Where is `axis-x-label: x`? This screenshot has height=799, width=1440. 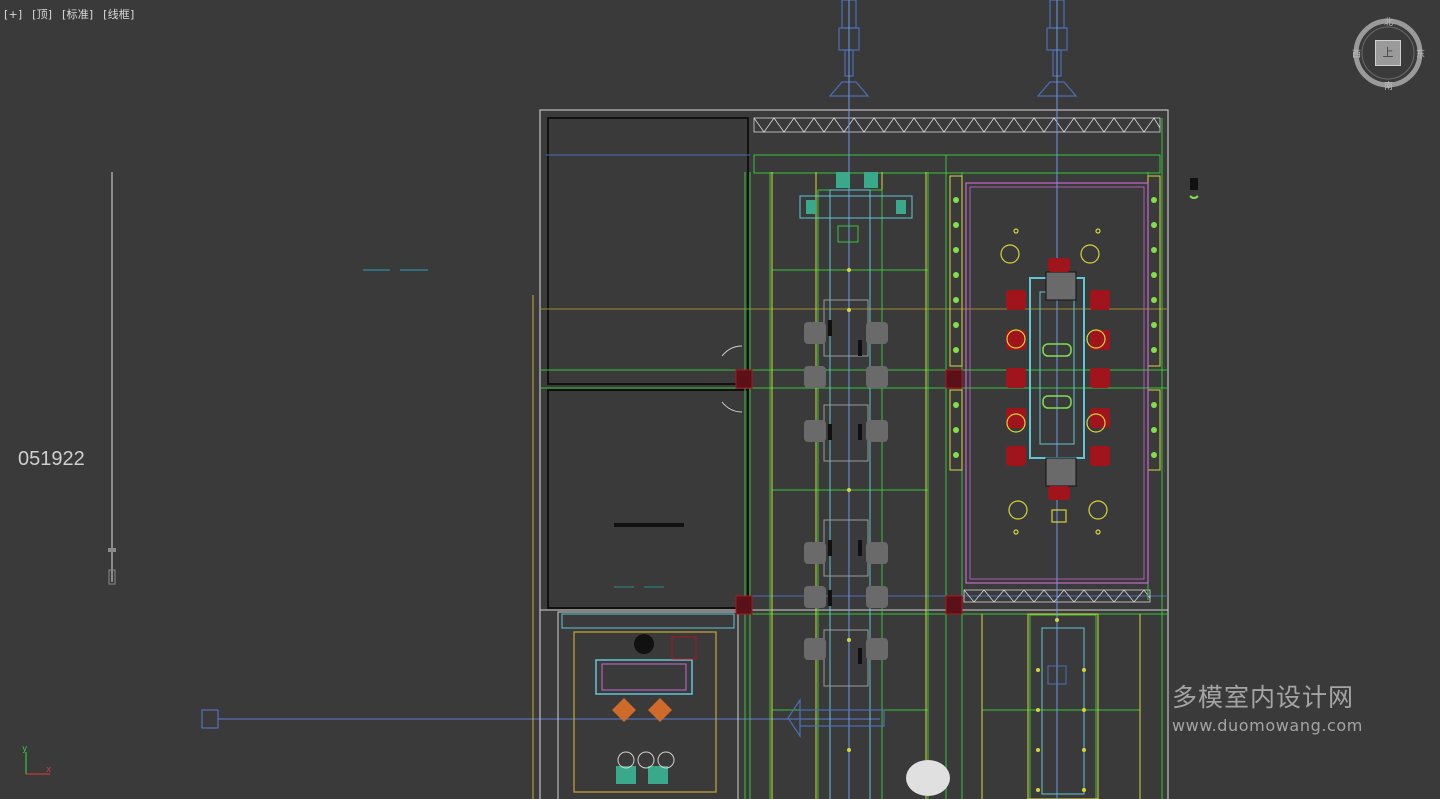
axis-x-label: x is located at coordinates (49, 770).